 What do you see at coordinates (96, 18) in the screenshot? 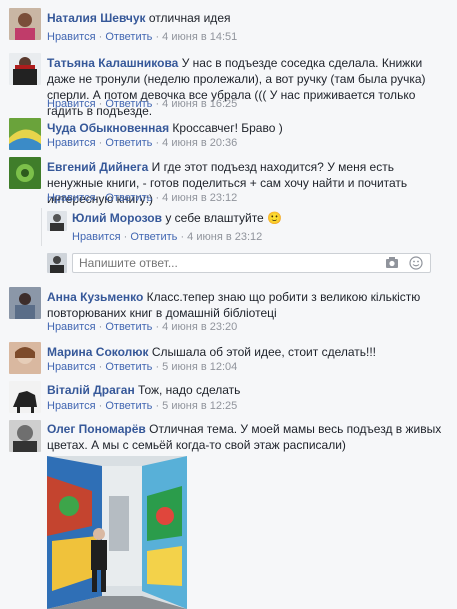
I see `comment-author: Наталия Шевчук` at bounding box center [96, 18].